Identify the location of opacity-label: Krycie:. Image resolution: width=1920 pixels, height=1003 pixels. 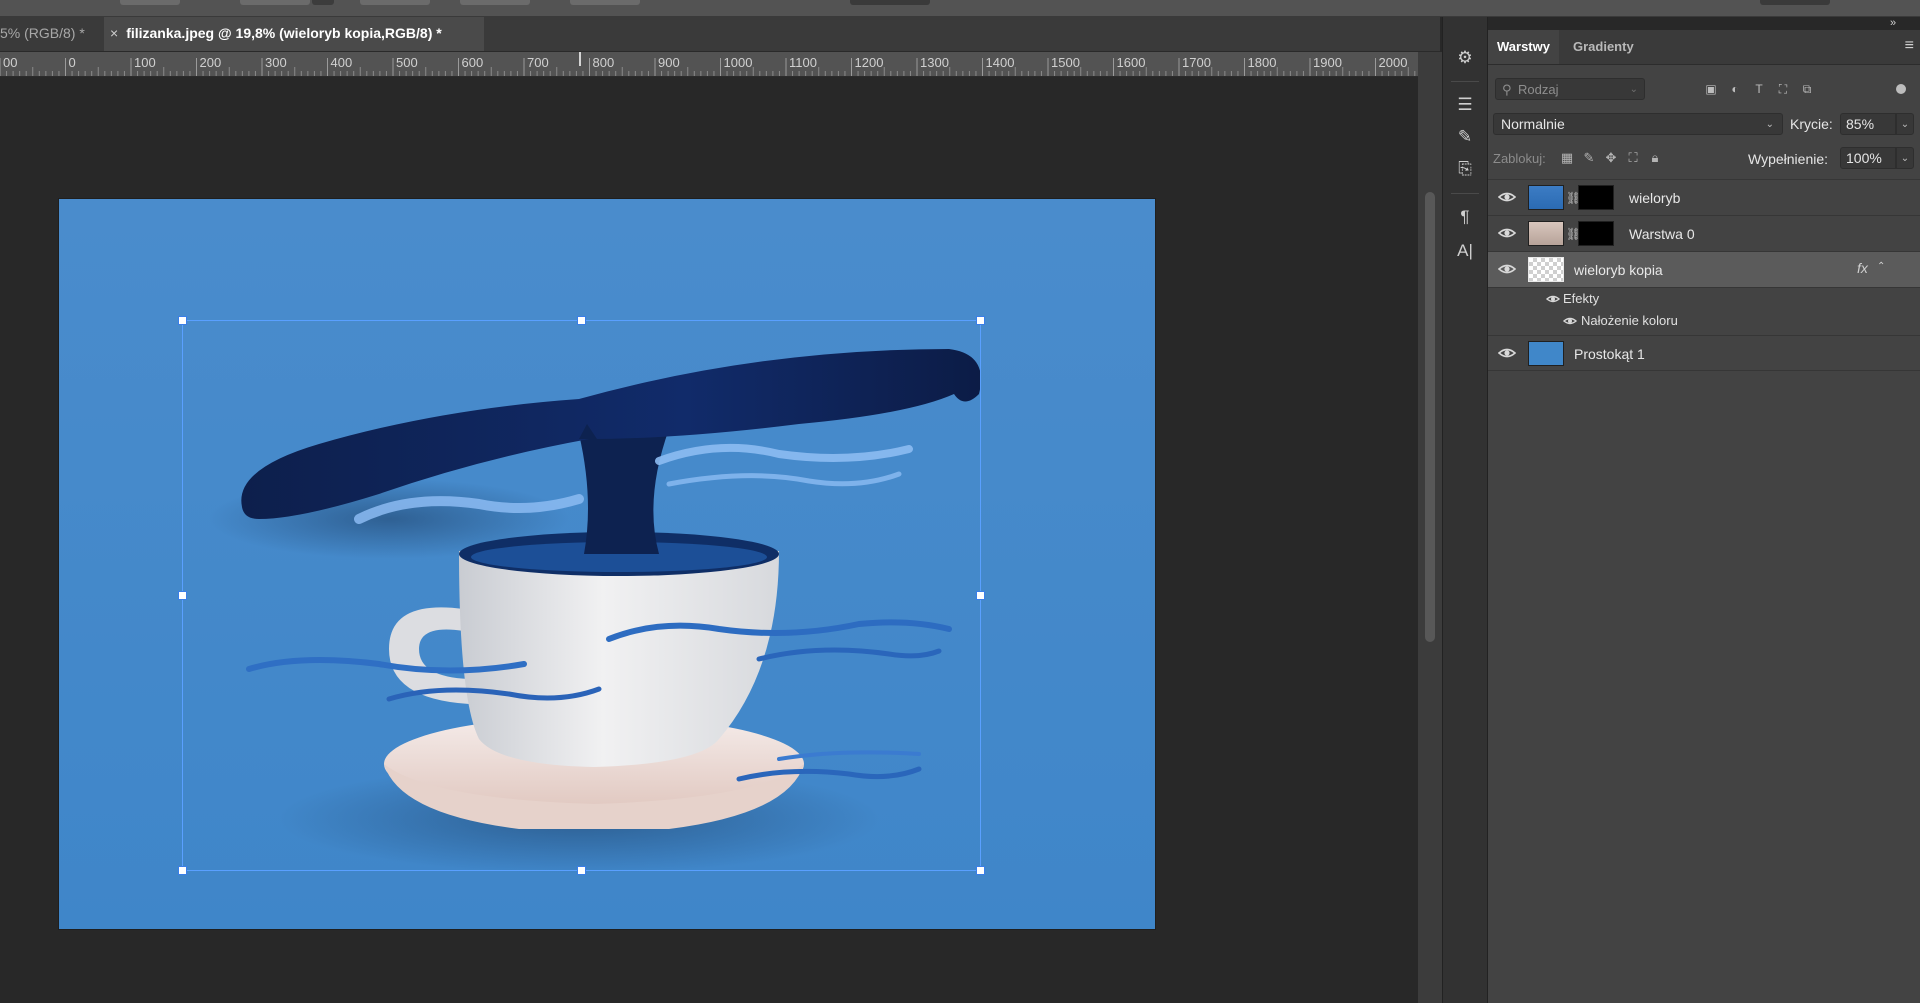
(1811, 124).